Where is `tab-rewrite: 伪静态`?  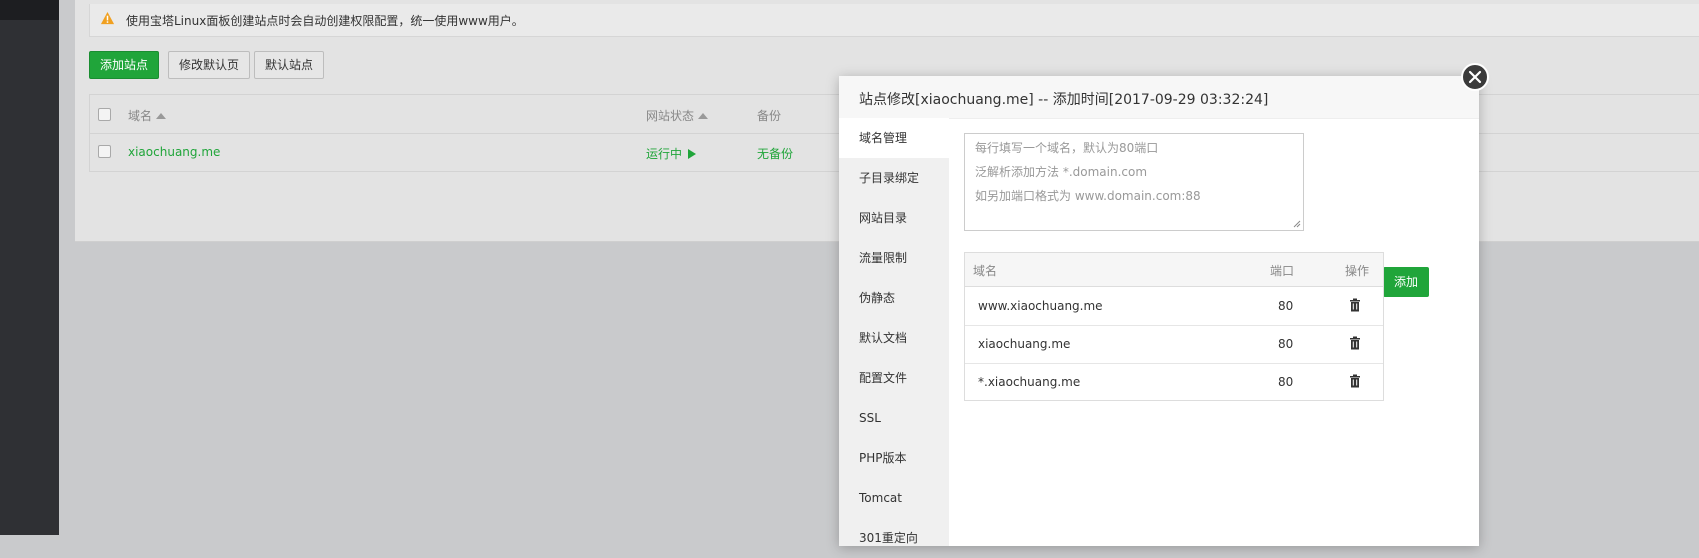 tab-rewrite: 伪静态 is located at coordinates (894, 298).